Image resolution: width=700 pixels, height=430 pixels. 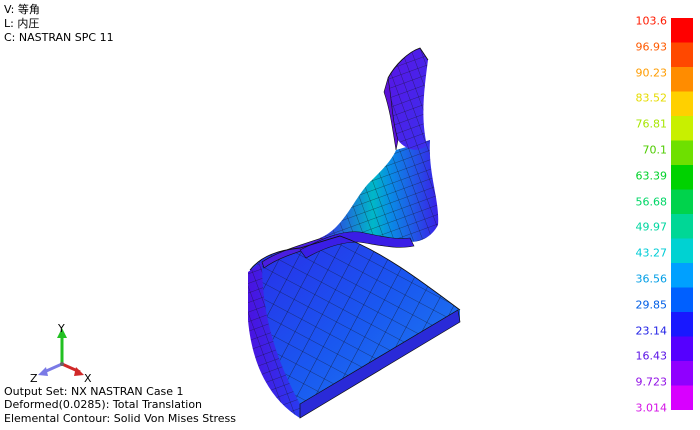 I want to click on contour-legend-bar, so click(x=682, y=214).